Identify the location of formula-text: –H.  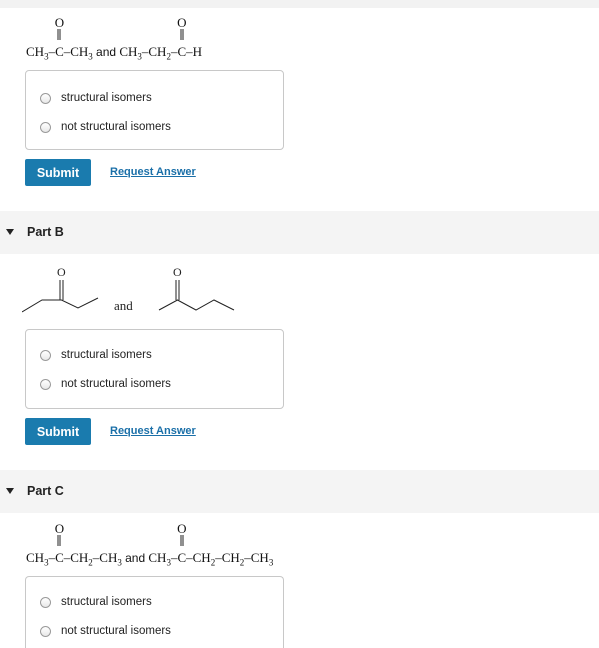
(194, 51).